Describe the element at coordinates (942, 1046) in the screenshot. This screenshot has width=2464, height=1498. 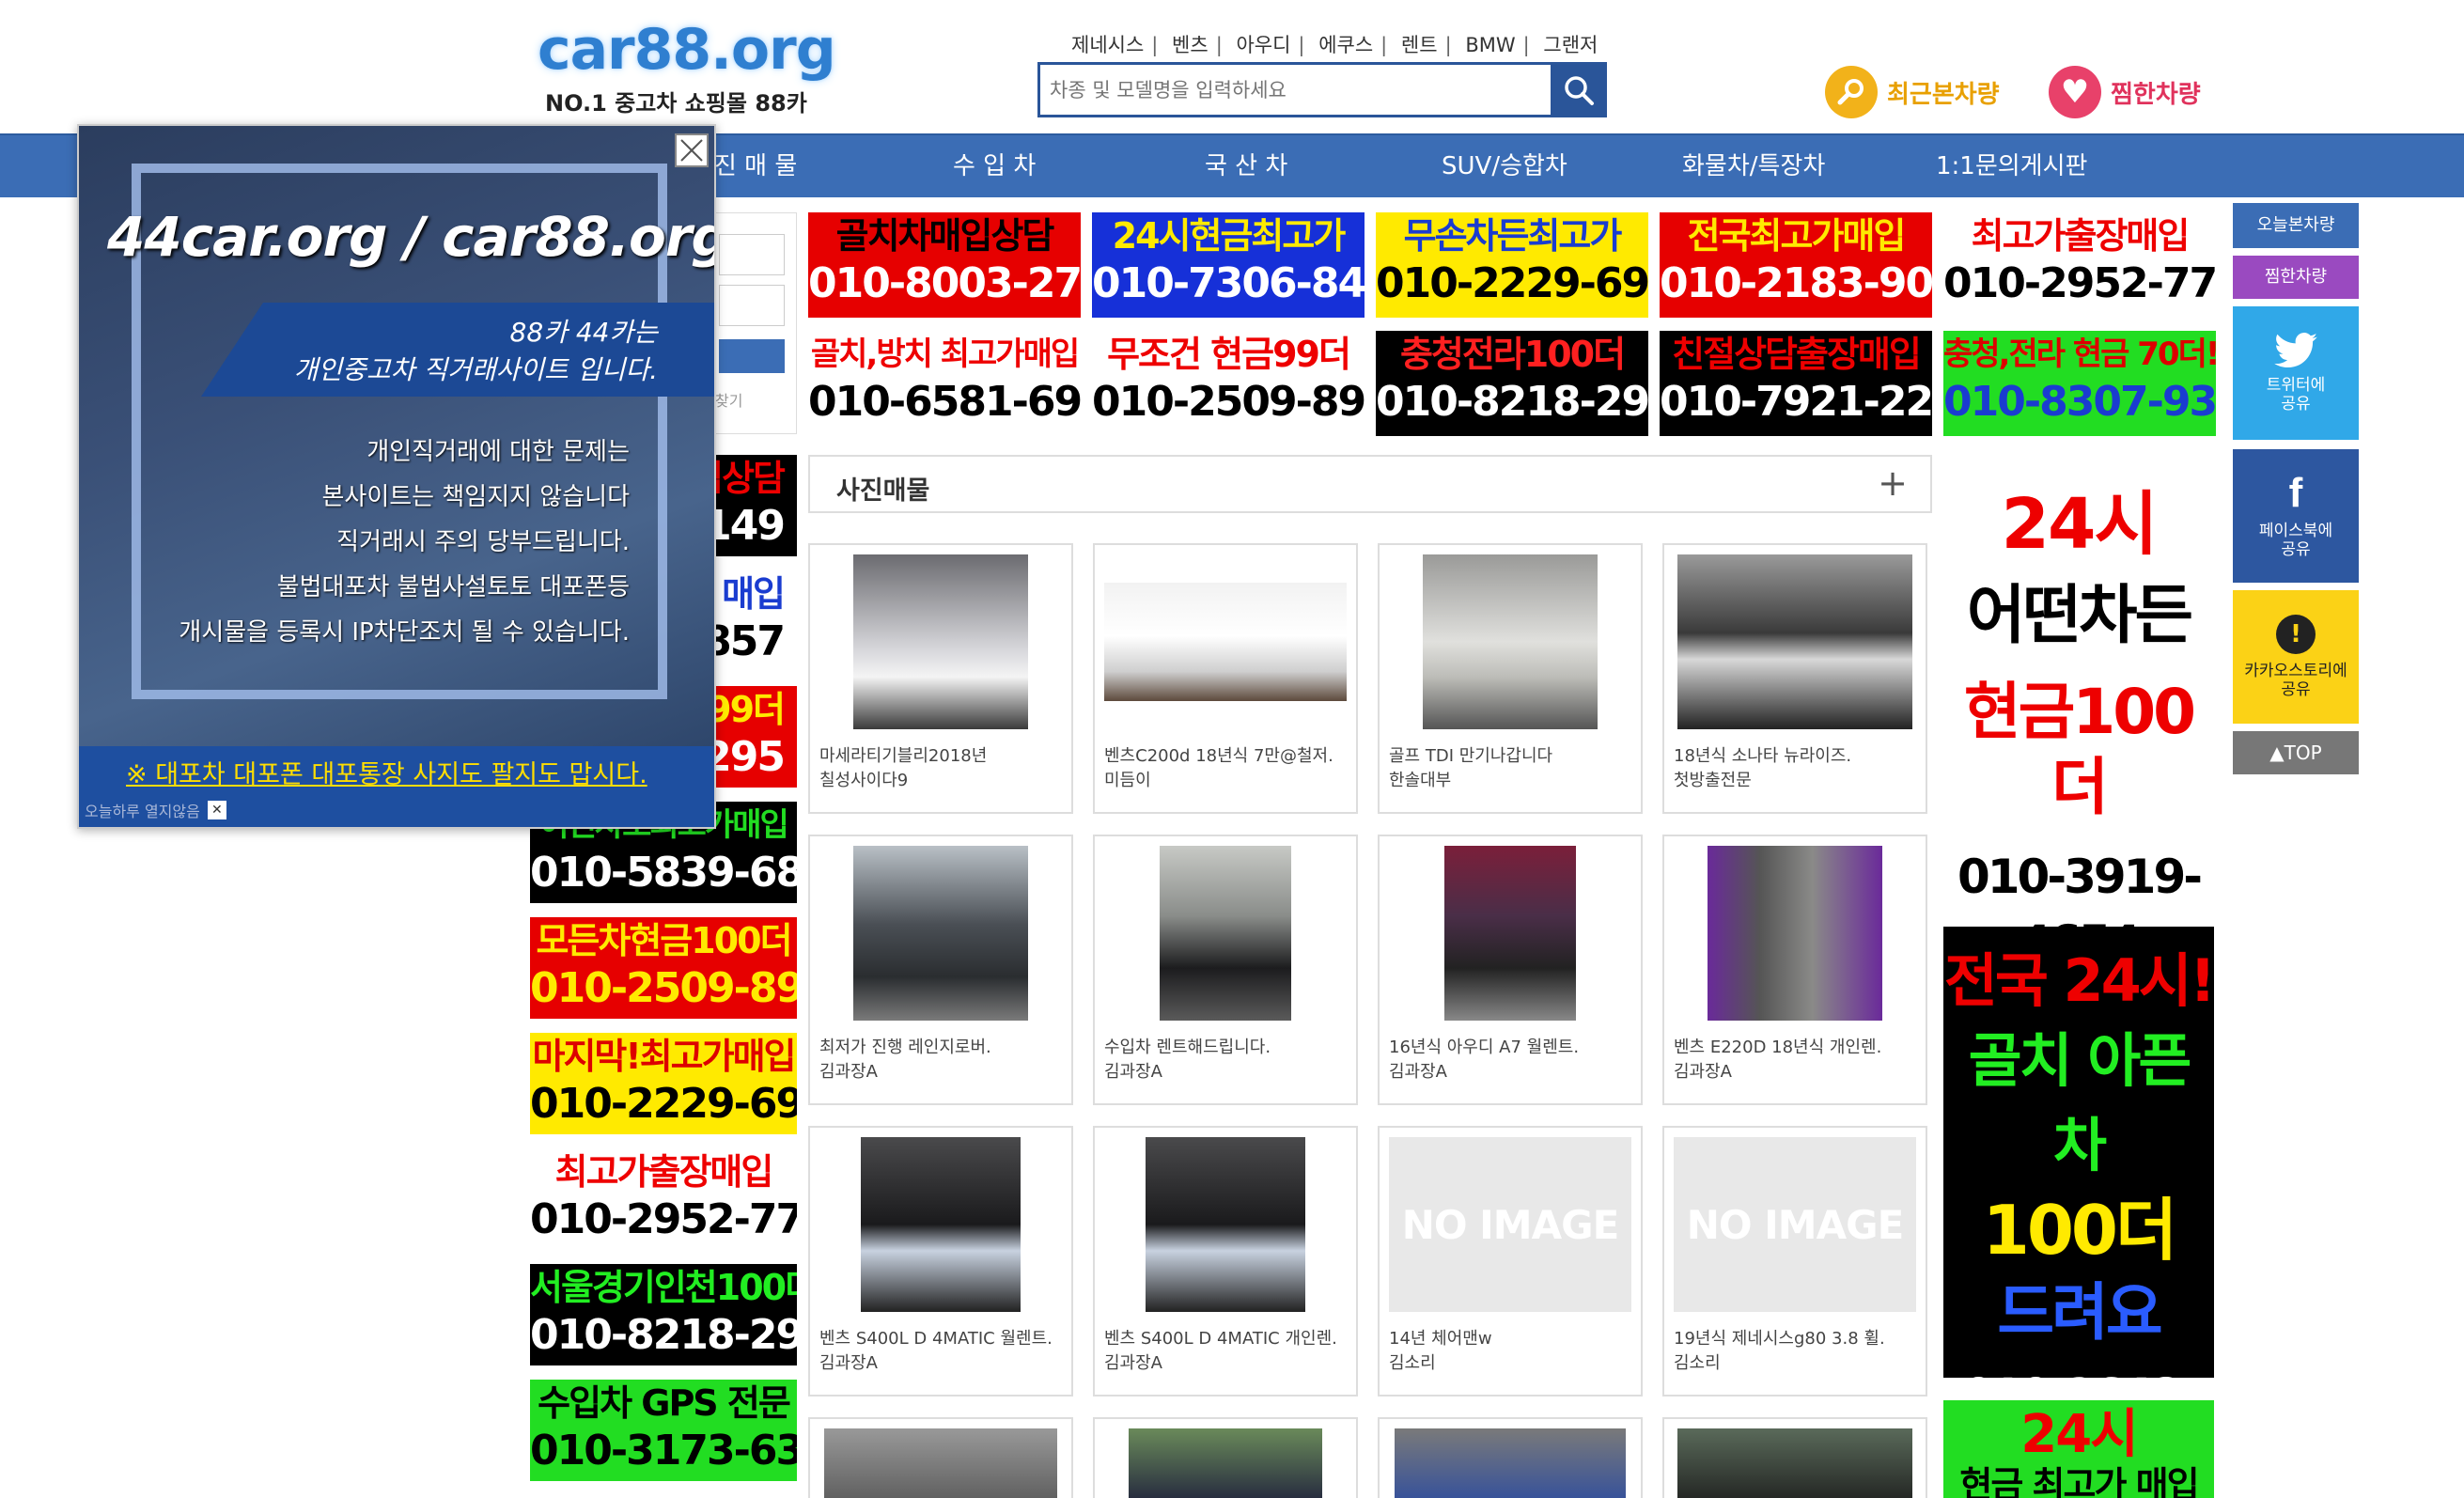
I see `car-title: 최저가 진행 레인지로버.` at that location.